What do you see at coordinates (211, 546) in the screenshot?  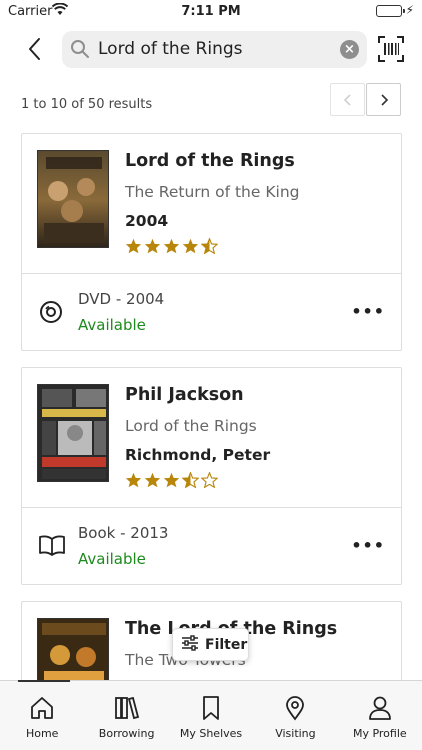 I see `format-row: Book - 2013 Available •••` at bounding box center [211, 546].